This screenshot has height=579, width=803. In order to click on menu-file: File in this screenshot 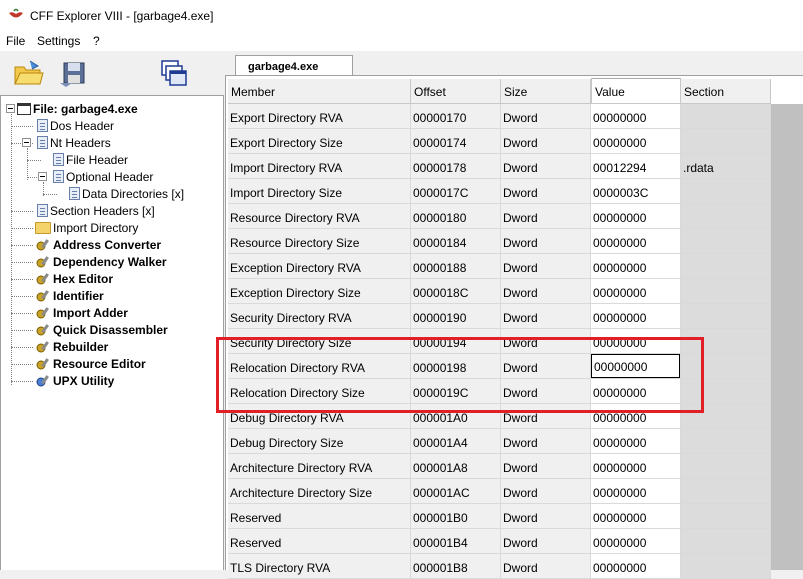, I will do `click(15, 41)`.